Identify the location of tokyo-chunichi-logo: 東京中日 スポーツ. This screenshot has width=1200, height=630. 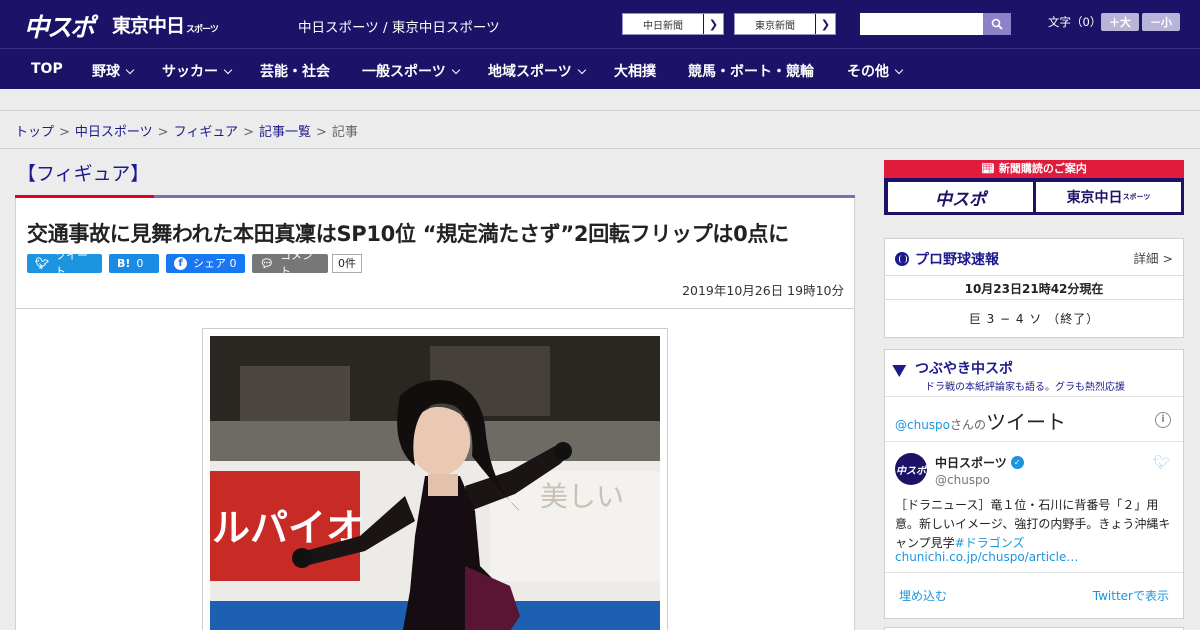
(165, 24).